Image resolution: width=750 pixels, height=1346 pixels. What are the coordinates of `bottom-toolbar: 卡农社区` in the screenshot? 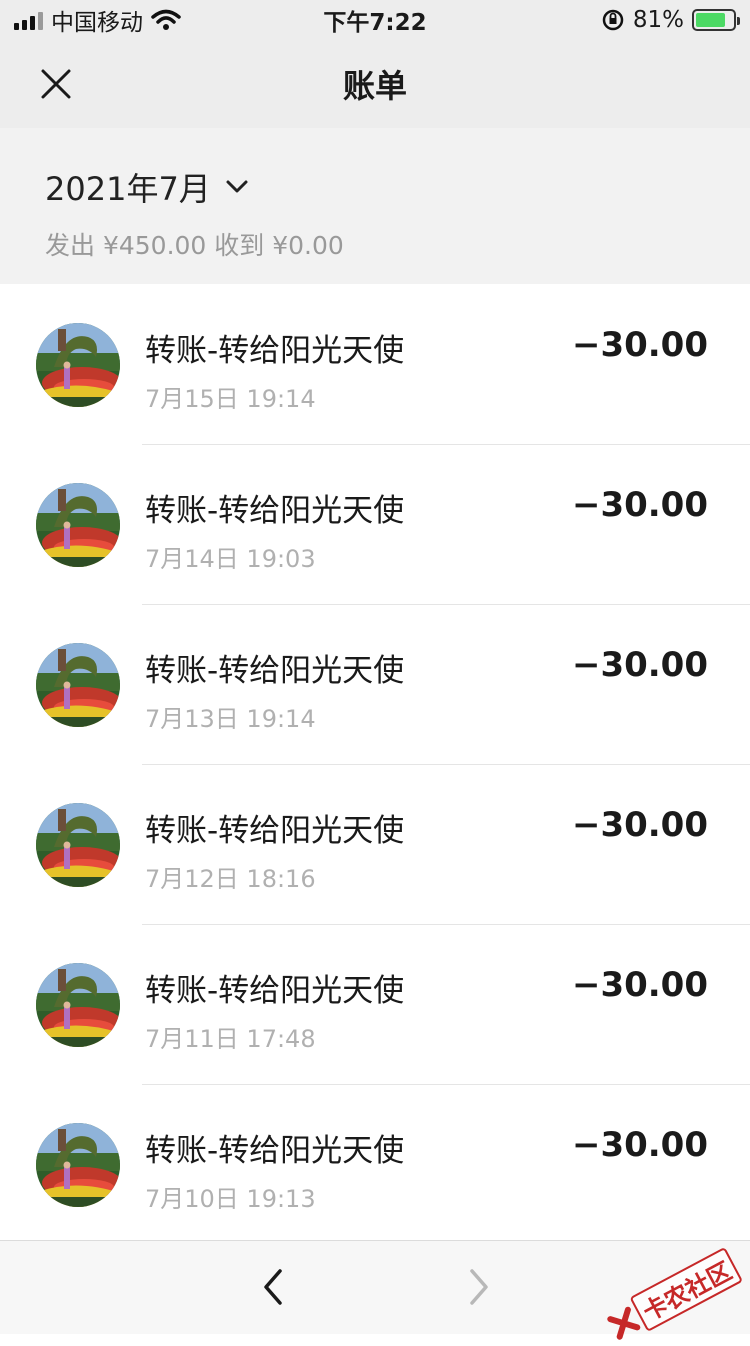 It's located at (375, 1290).